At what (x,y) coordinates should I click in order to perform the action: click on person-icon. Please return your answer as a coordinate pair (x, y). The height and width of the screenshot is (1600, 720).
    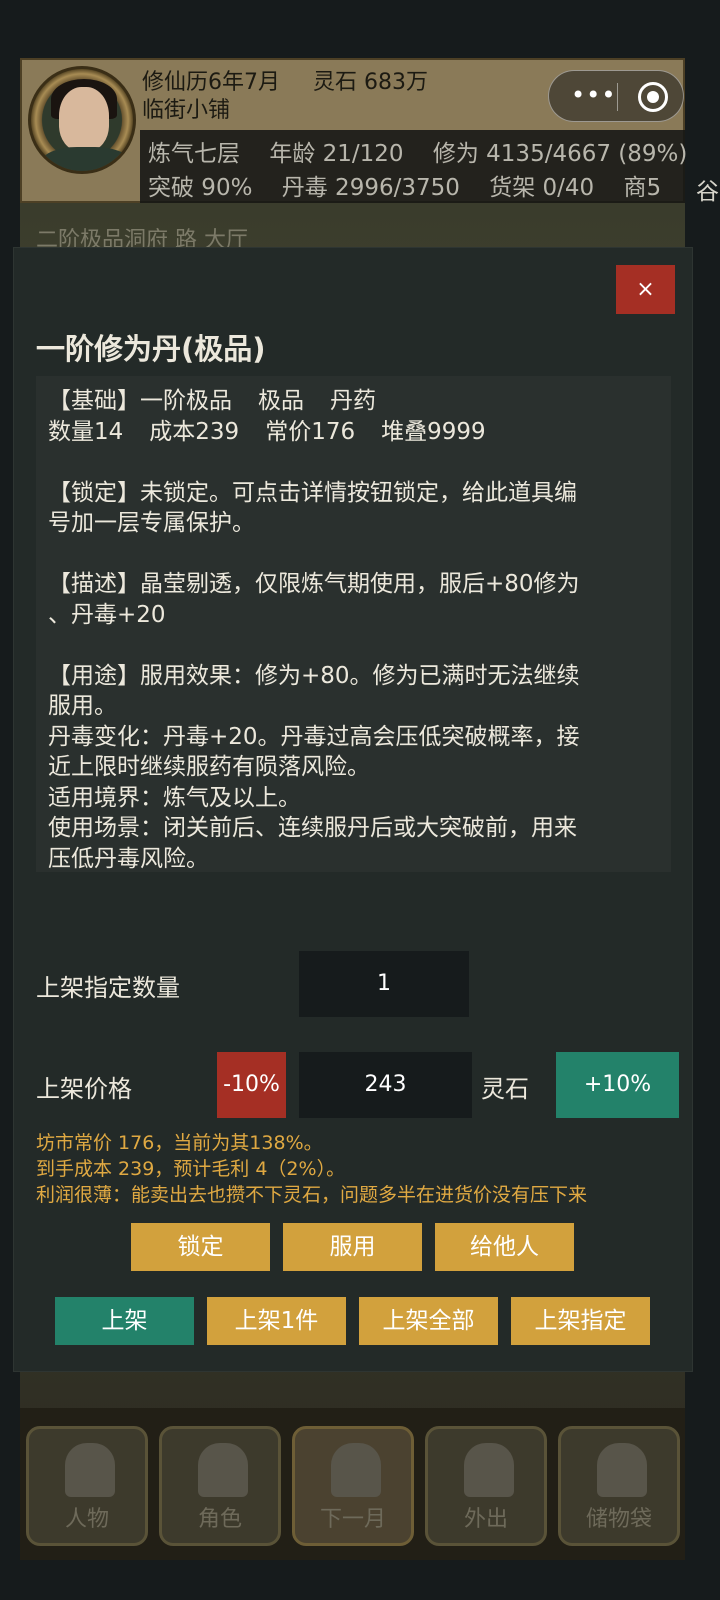
    Looking at the image, I should click on (90, 1470).